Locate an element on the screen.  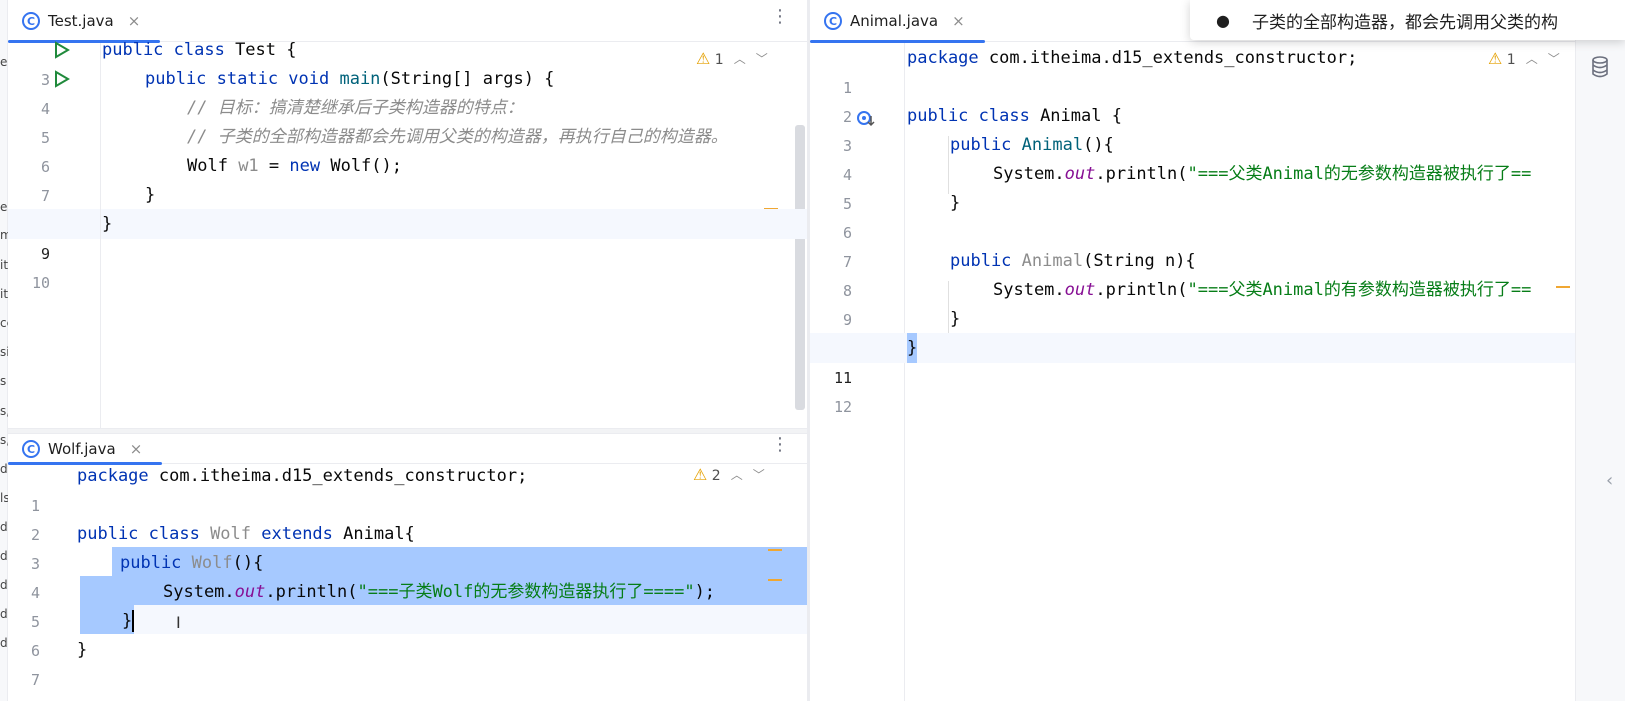
code-text: Test { is located at coordinates (260, 50).